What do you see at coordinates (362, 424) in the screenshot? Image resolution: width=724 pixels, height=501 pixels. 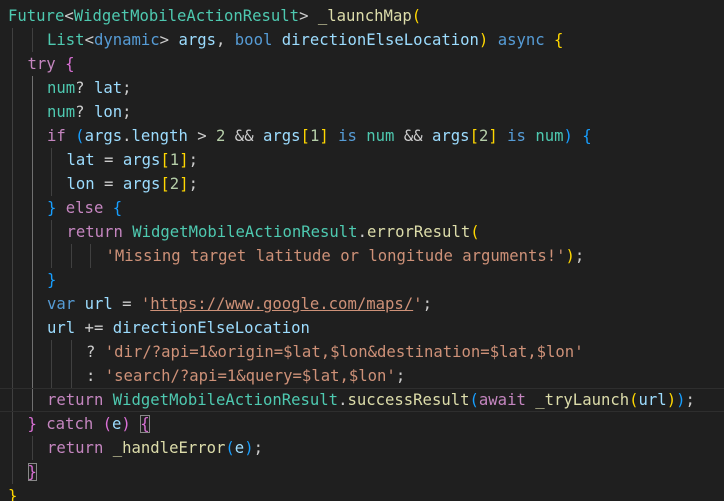 I see `code-line: } catch (e) {` at bounding box center [362, 424].